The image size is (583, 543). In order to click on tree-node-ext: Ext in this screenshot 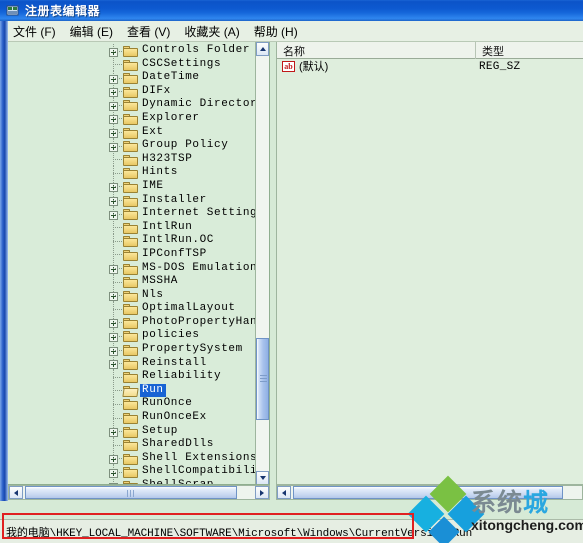, I will do `click(132, 132)`.